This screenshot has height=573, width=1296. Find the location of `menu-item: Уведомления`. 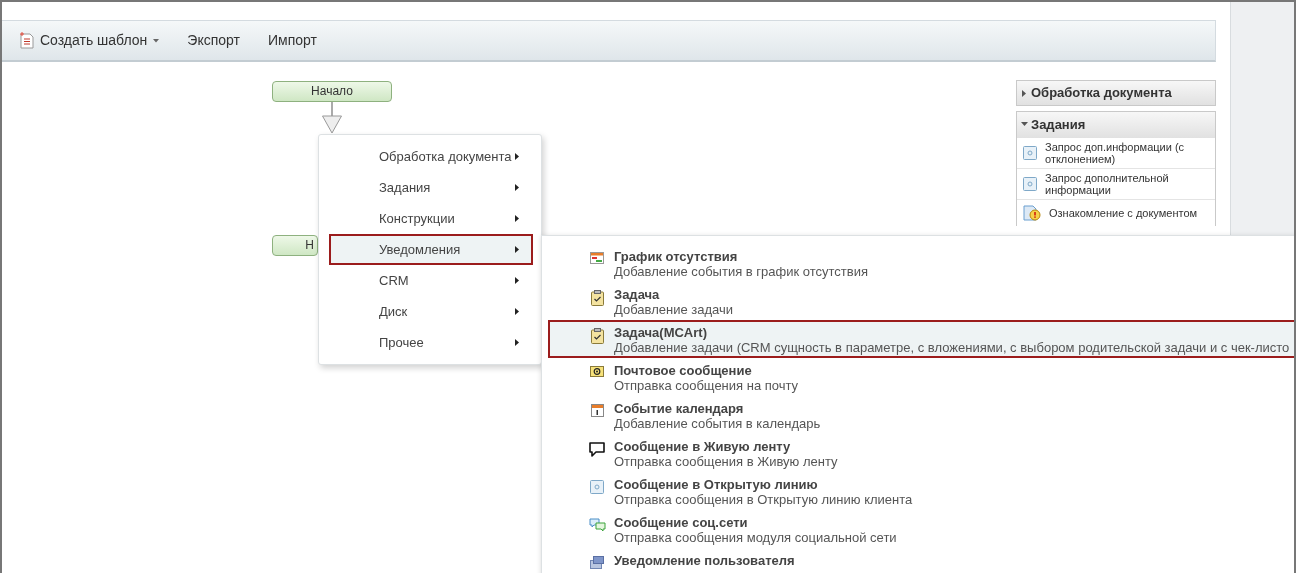

menu-item: Уведомления is located at coordinates (431, 249).